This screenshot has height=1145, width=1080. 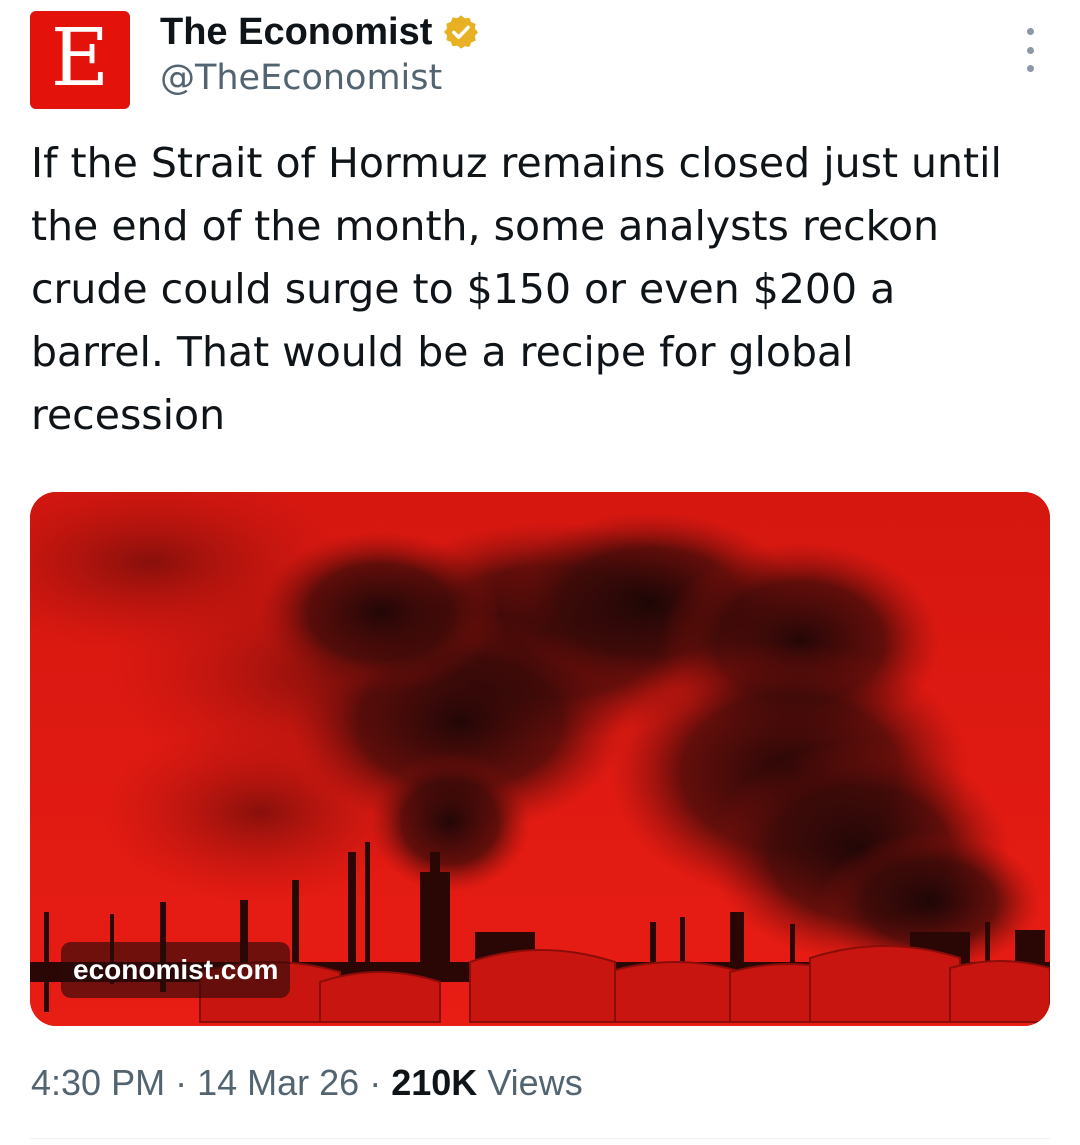 I want to click on avatar: E, so click(x=80, y=60).